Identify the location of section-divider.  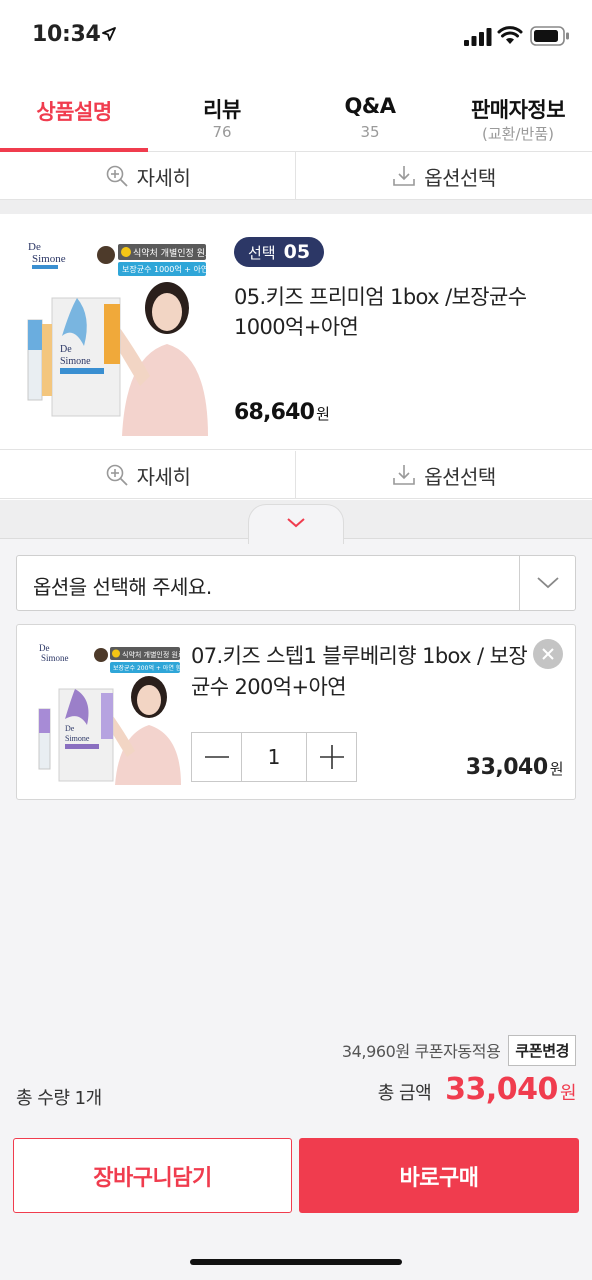
(296, 207).